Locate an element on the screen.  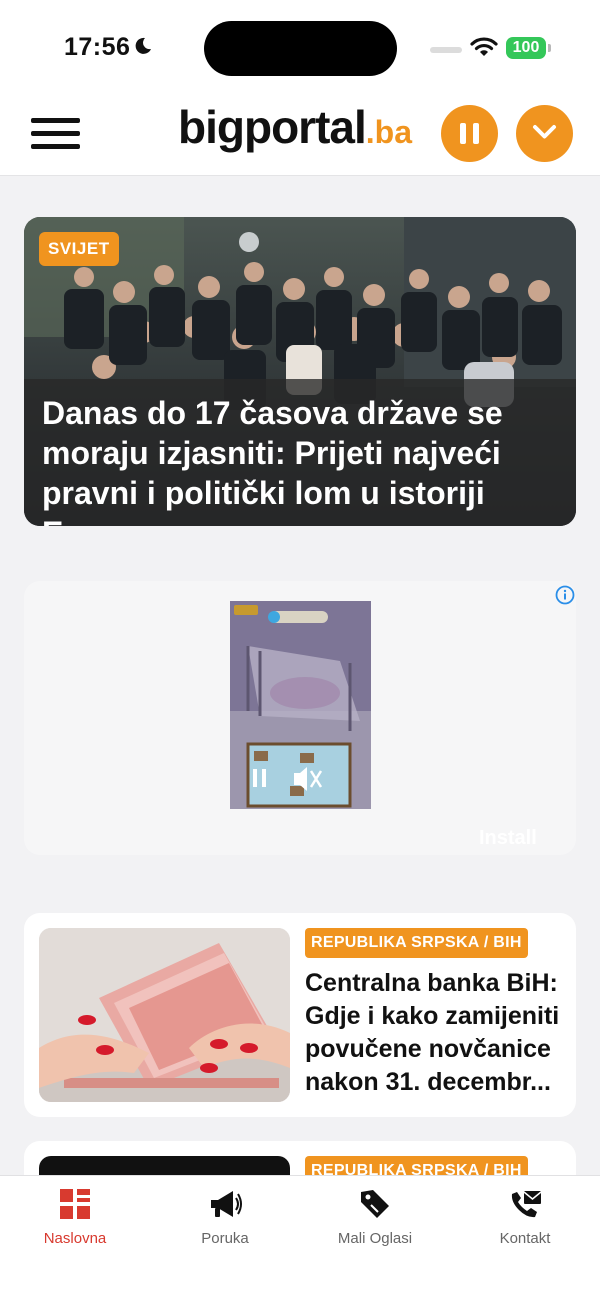
chevron-down-icon is located at coordinates (544, 132).